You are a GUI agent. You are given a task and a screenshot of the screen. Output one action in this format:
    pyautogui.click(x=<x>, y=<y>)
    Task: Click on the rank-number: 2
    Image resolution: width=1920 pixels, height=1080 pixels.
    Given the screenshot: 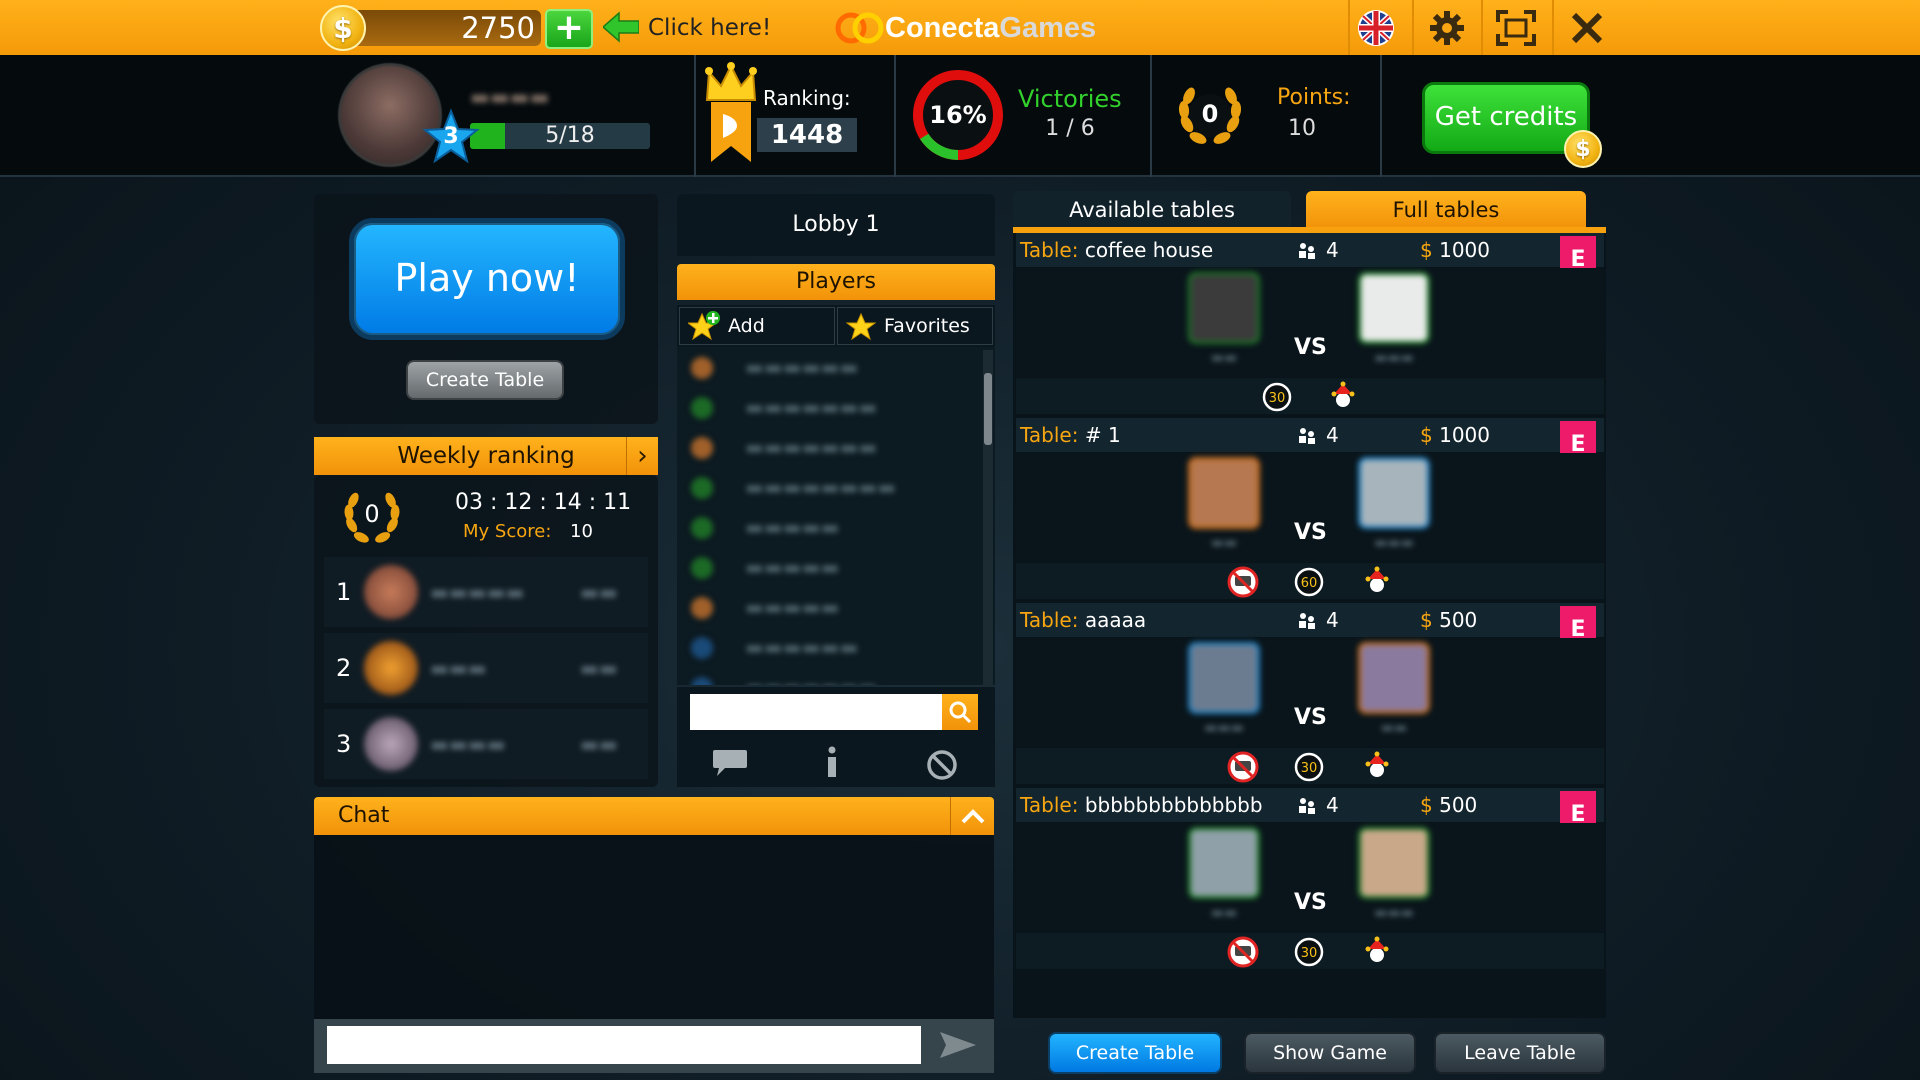 What is the action you would take?
    pyautogui.click(x=344, y=668)
    